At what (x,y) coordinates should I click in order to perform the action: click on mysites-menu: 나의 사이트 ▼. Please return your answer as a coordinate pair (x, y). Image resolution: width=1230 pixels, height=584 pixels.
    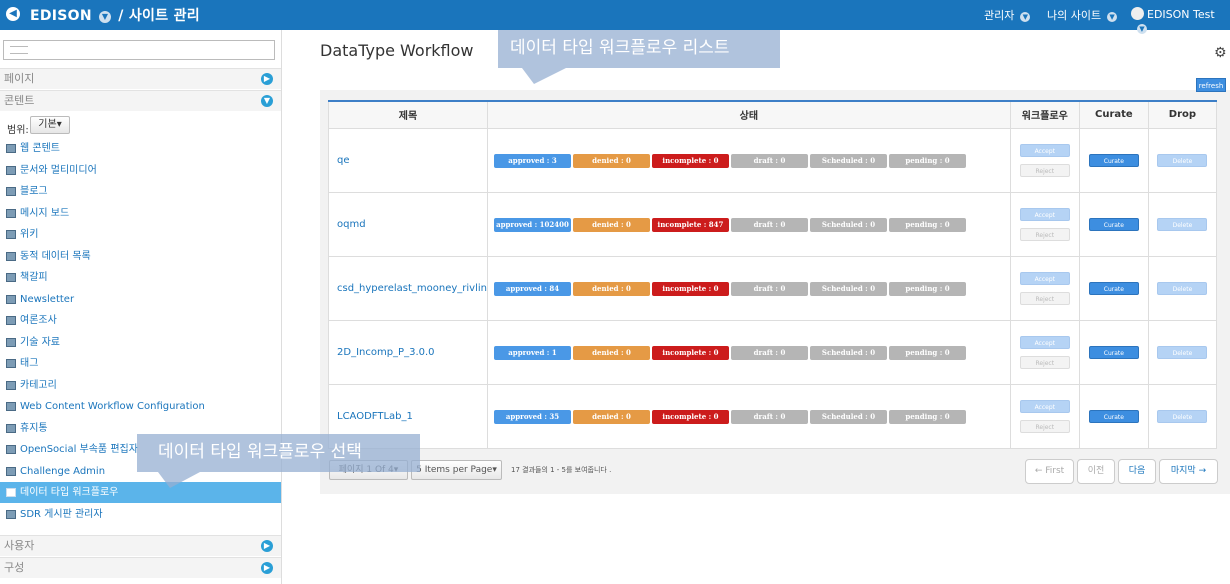
    Looking at the image, I should click on (1082, 15).